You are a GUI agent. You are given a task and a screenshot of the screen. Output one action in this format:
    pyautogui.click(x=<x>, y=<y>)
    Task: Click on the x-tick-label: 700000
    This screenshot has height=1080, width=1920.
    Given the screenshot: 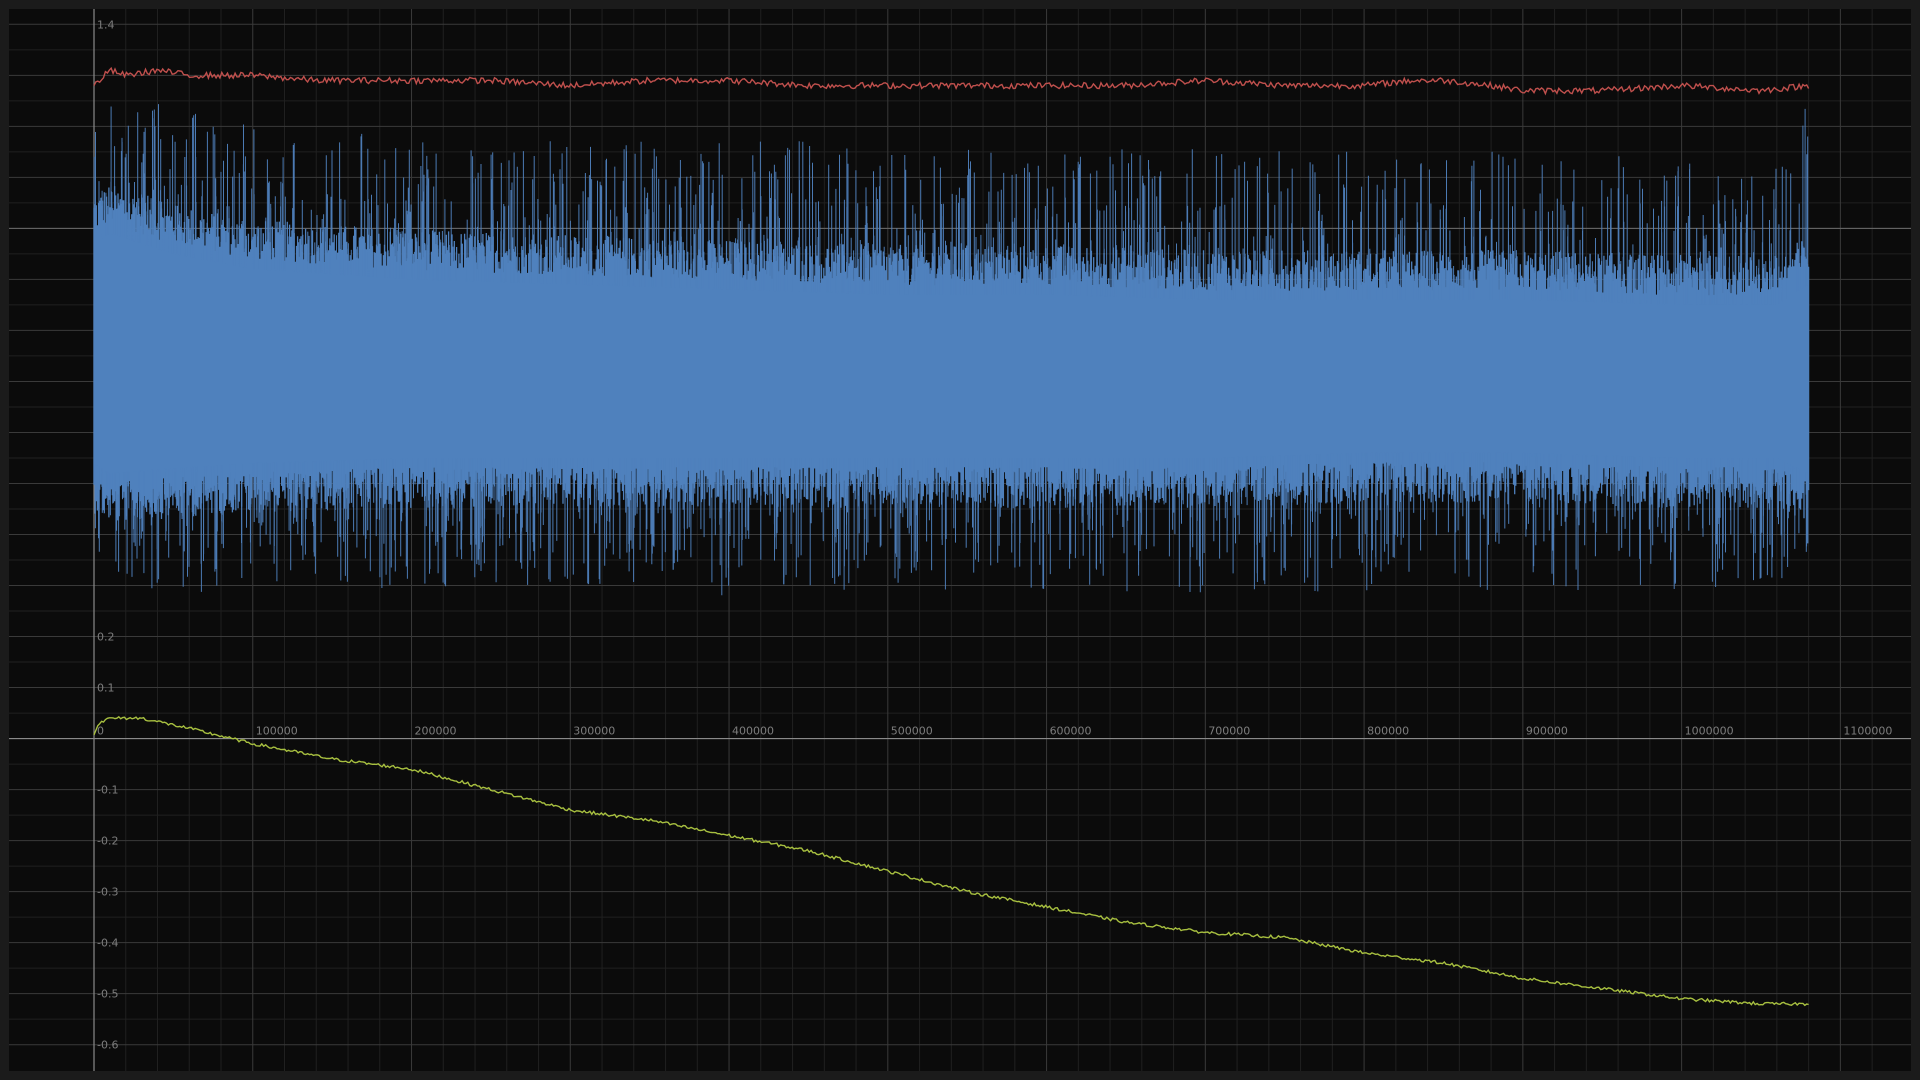 What is the action you would take?
    pyautogui.click(x=1229, y=731)
    